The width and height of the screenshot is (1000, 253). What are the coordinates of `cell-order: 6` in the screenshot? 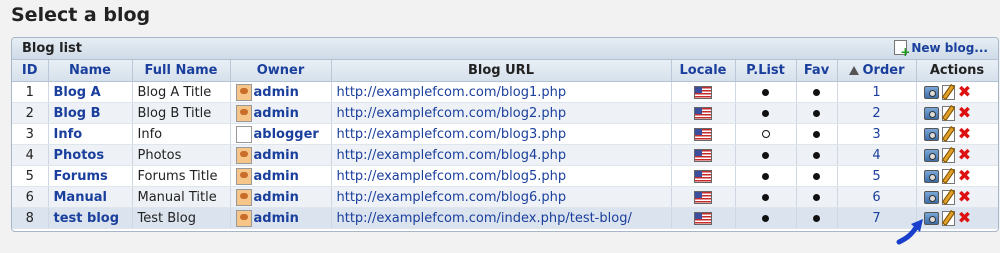 It's located at (877, 197).